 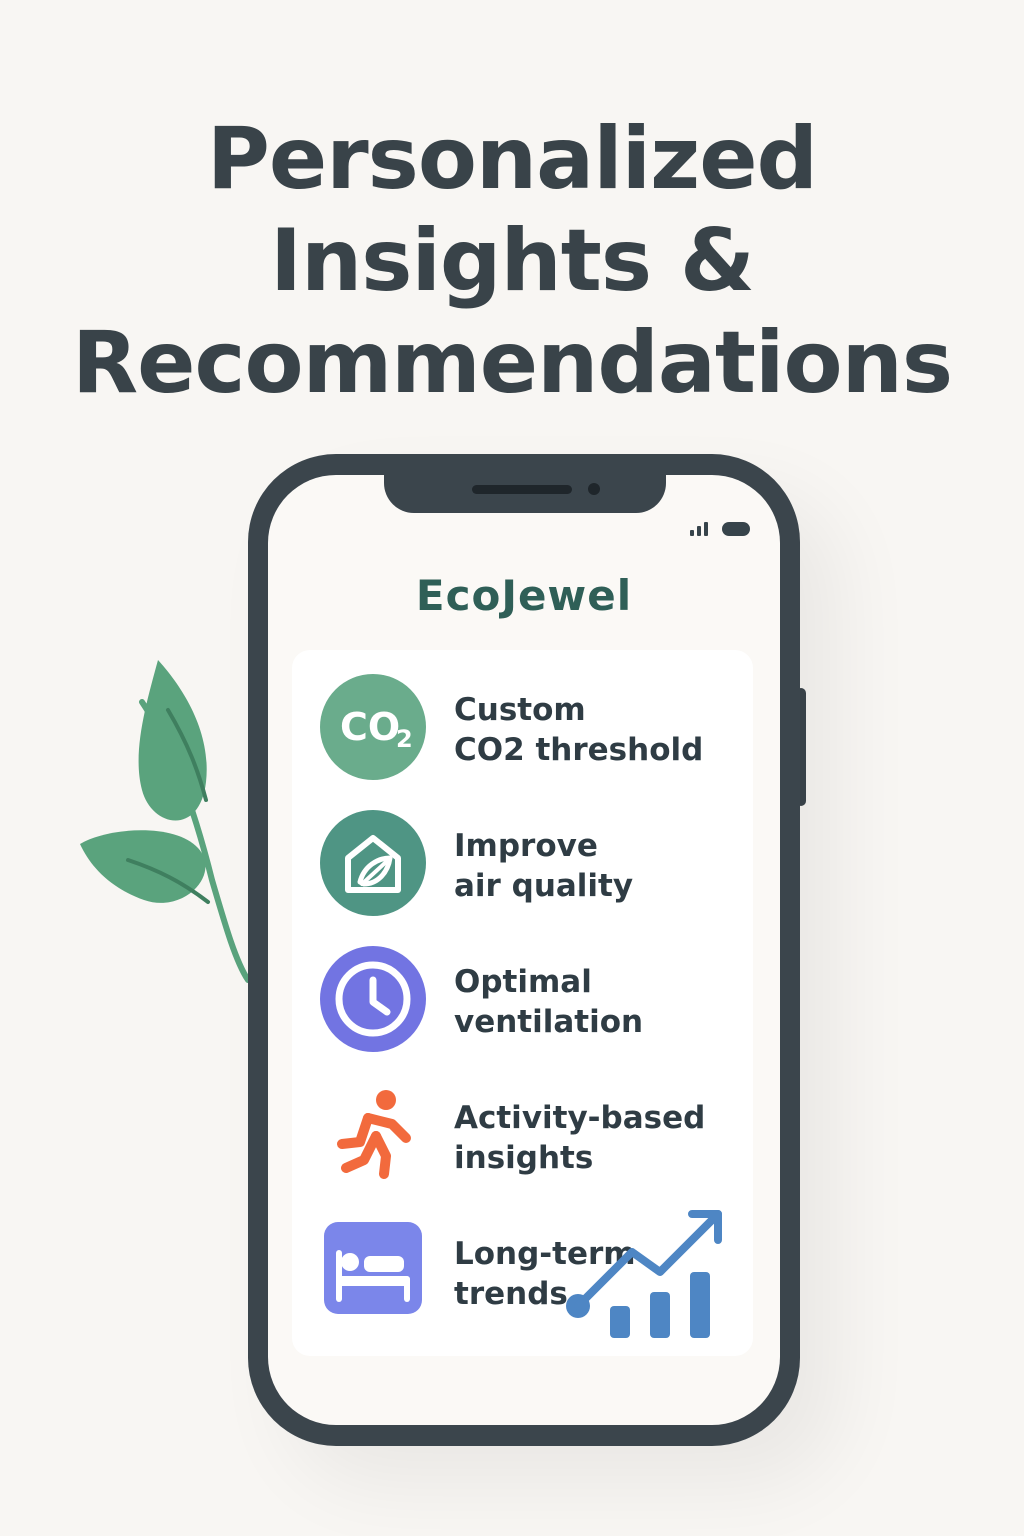 I want to click on status-bar, so click(x=720, y=529).